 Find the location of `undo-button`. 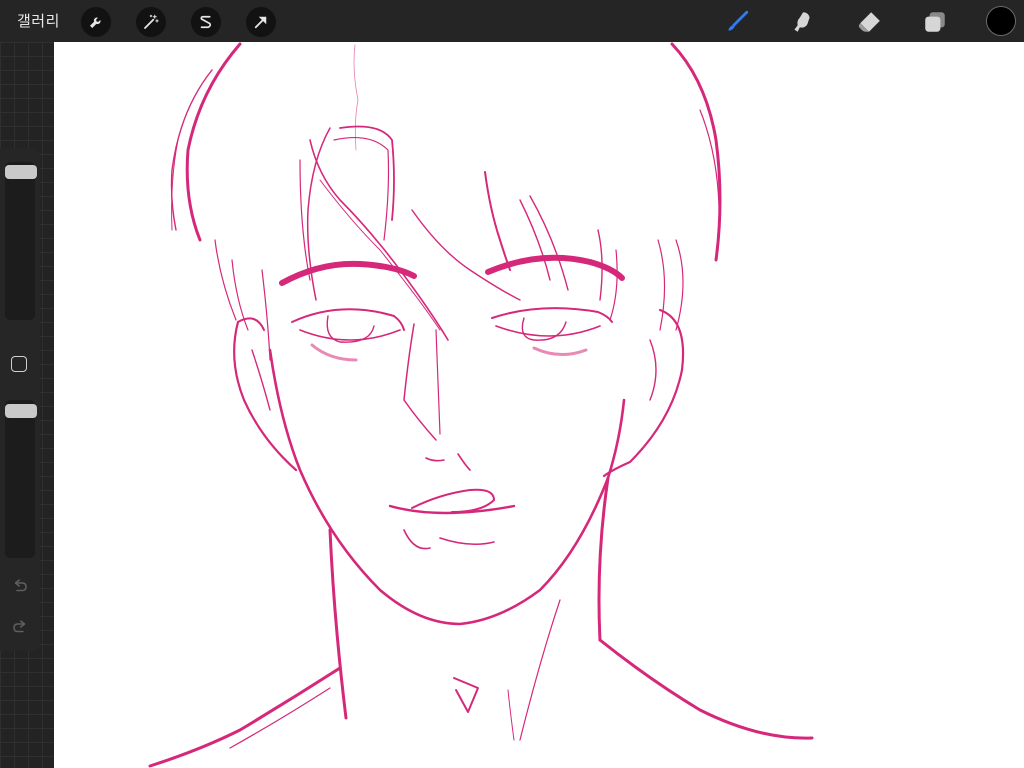

undo-button is located at coordinates (20, 586).